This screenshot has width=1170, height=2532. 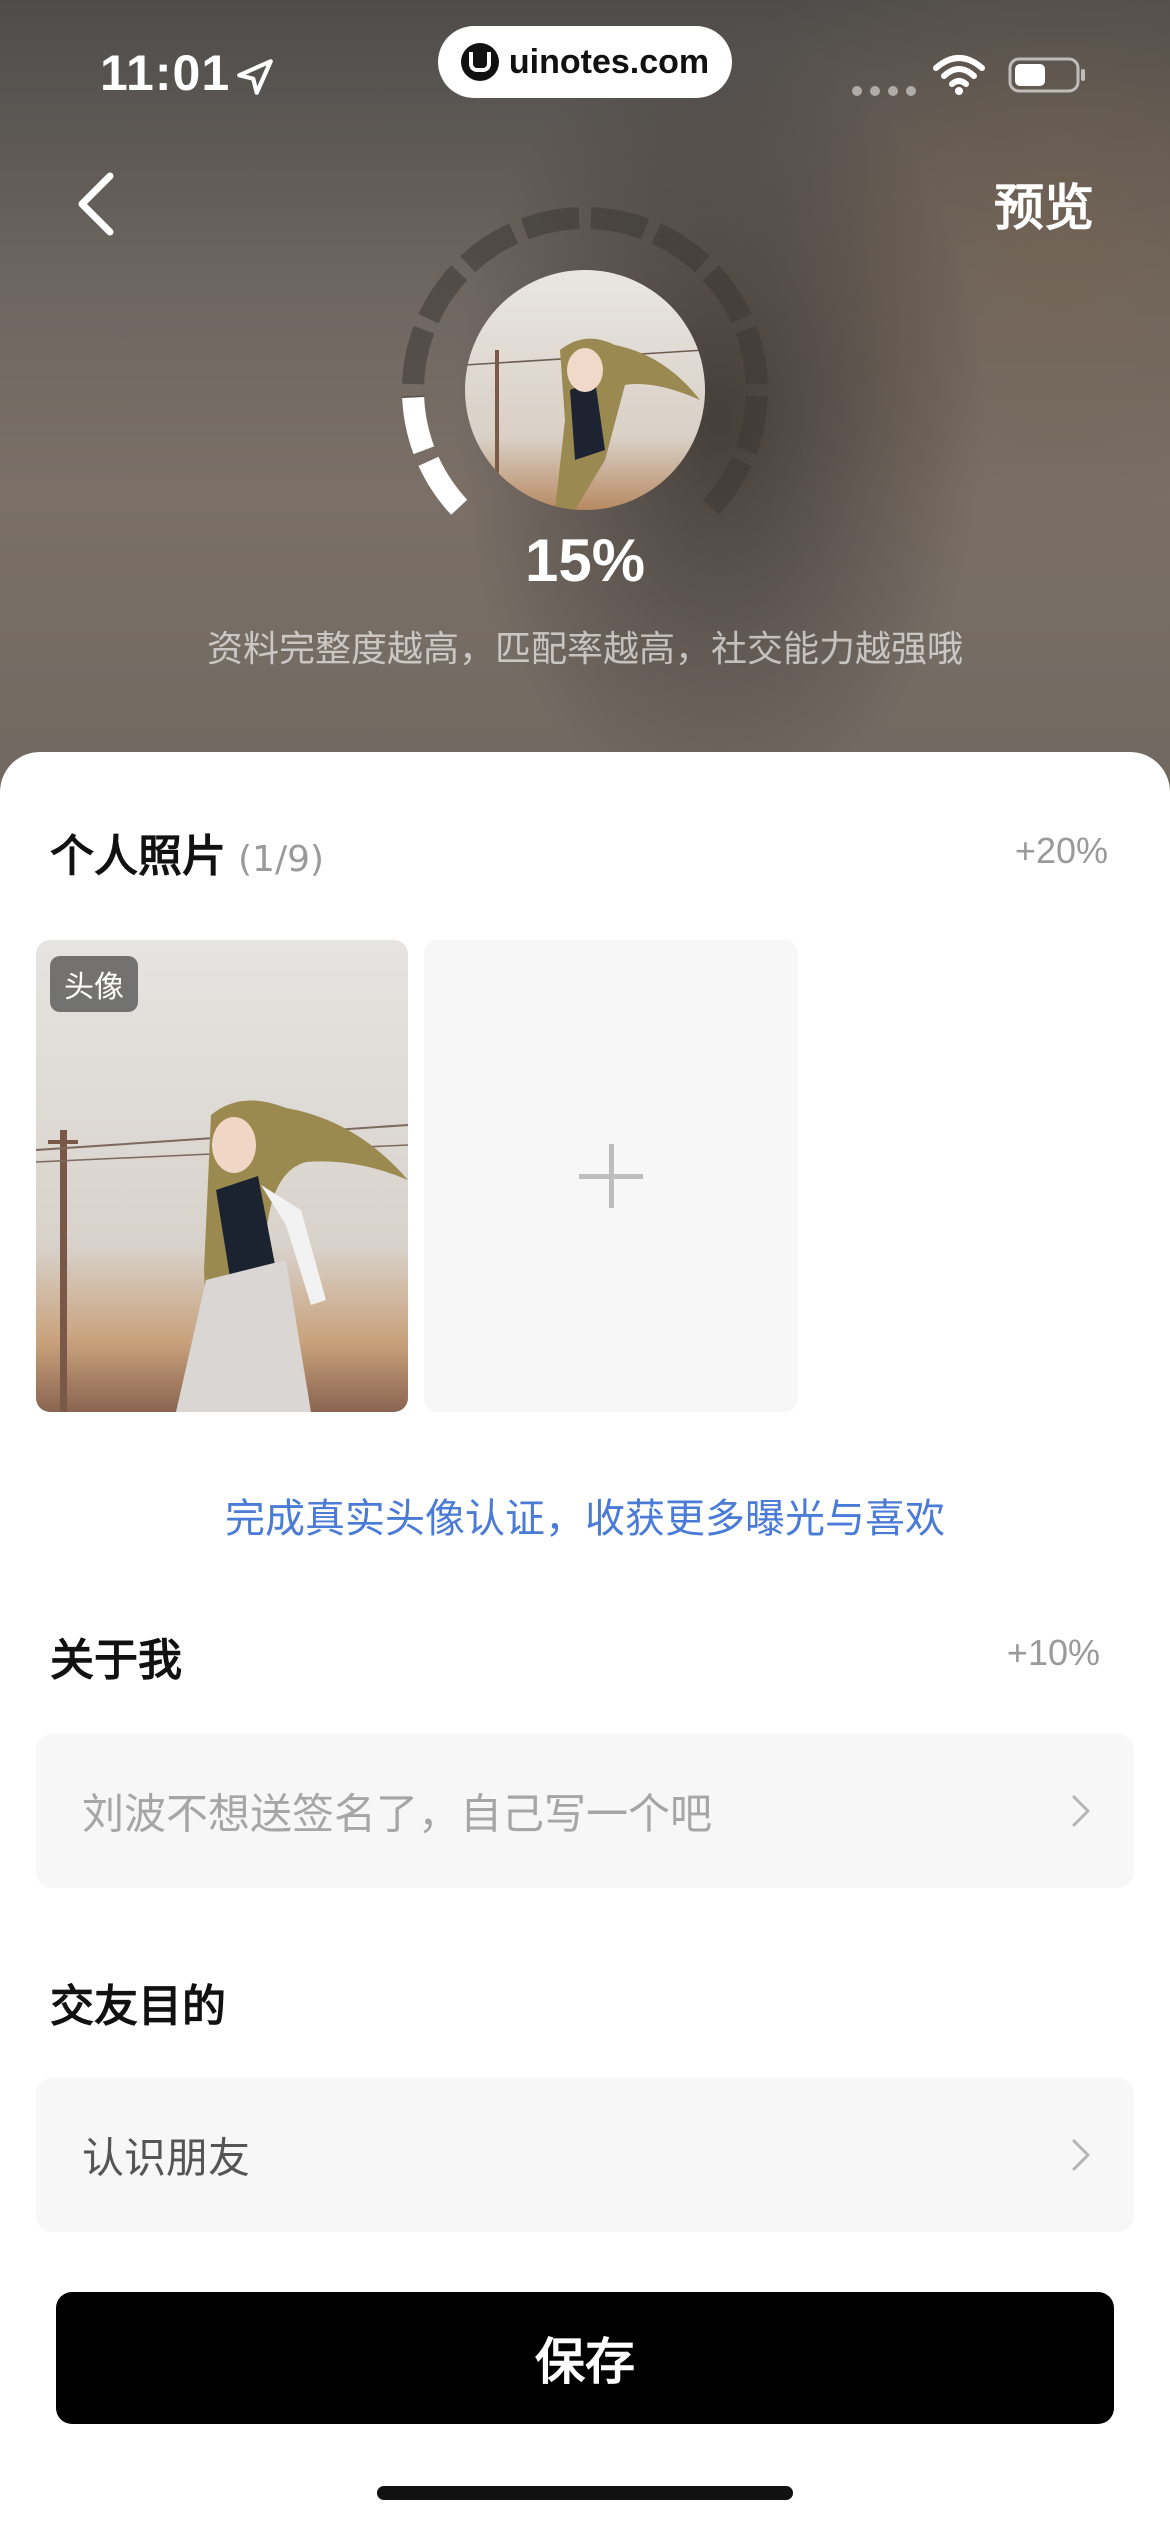 I want to click on save-button: 保存, so click(x=585, y=2358).